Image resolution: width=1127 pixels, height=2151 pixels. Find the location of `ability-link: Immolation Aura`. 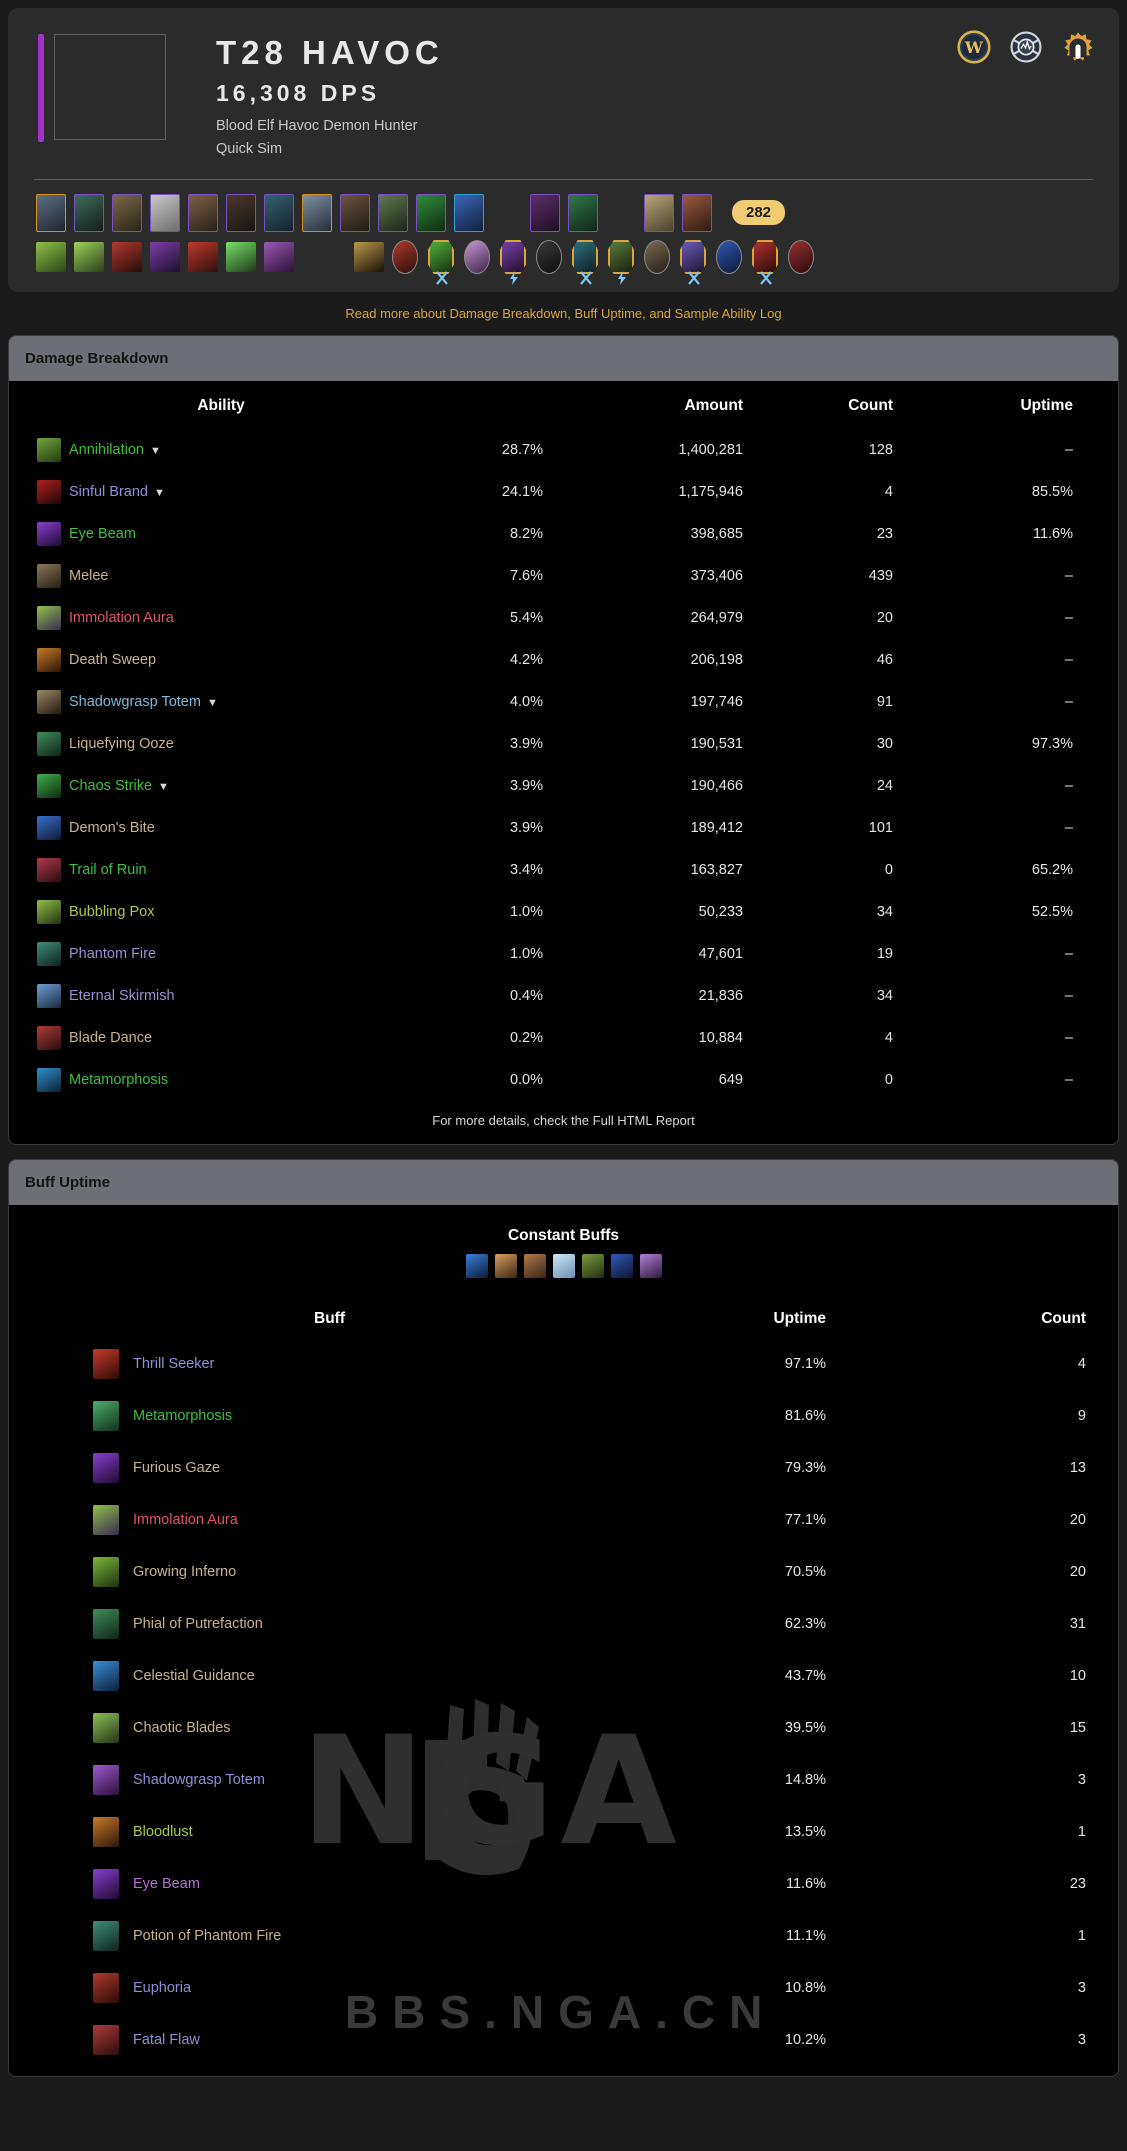

ability-link: Immolation Aura is located at coordinates (121, 618).